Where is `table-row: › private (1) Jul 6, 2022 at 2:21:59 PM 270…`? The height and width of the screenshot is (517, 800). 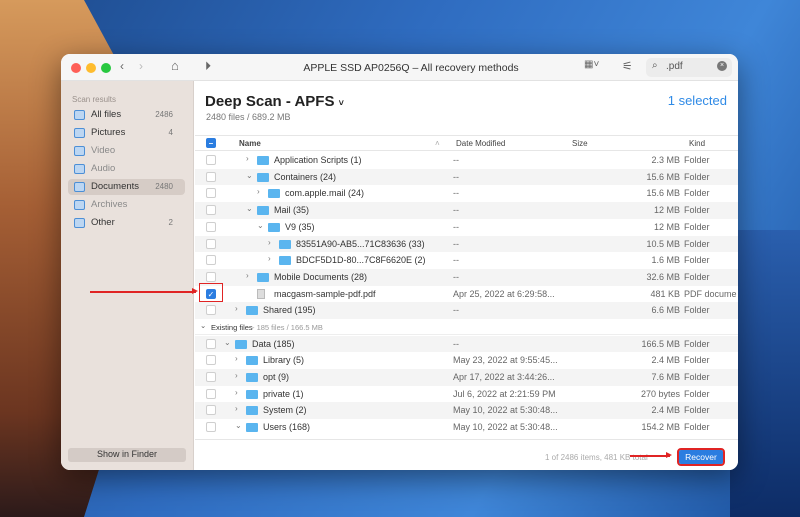
table-row: › private (1) Jul 6, 2022 at 2:21:59 PM 270… is located at coordinates (466, 394).